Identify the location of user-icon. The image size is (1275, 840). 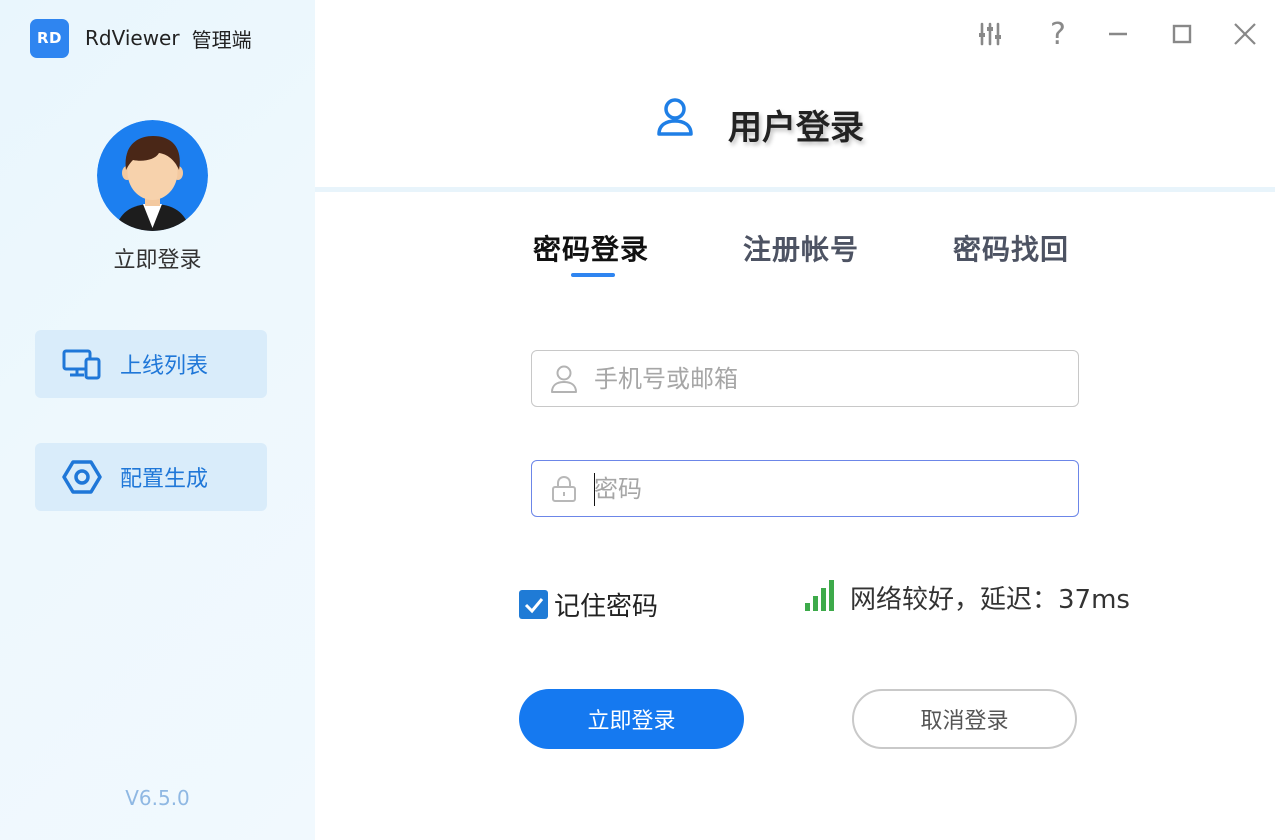
(675, 119).